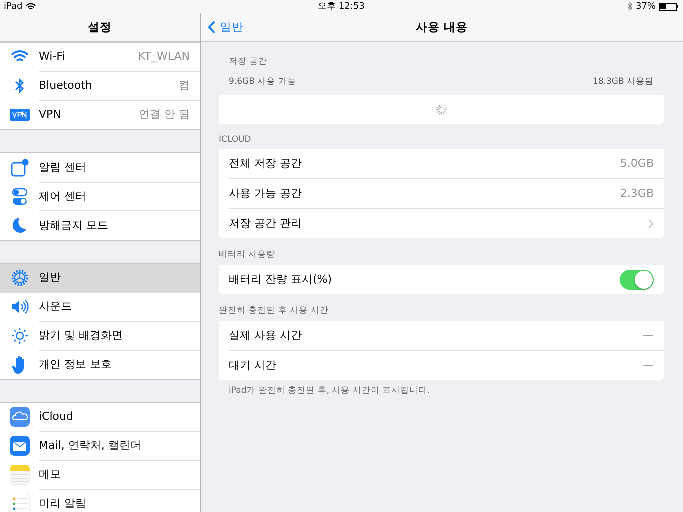 Image resolution: width=683 pixels, height=512 pixels. What do you see at coordinates (248, 255) in the screenshot?
I see `section-header: 배터리 사용량` at bounding box center [248, 255].